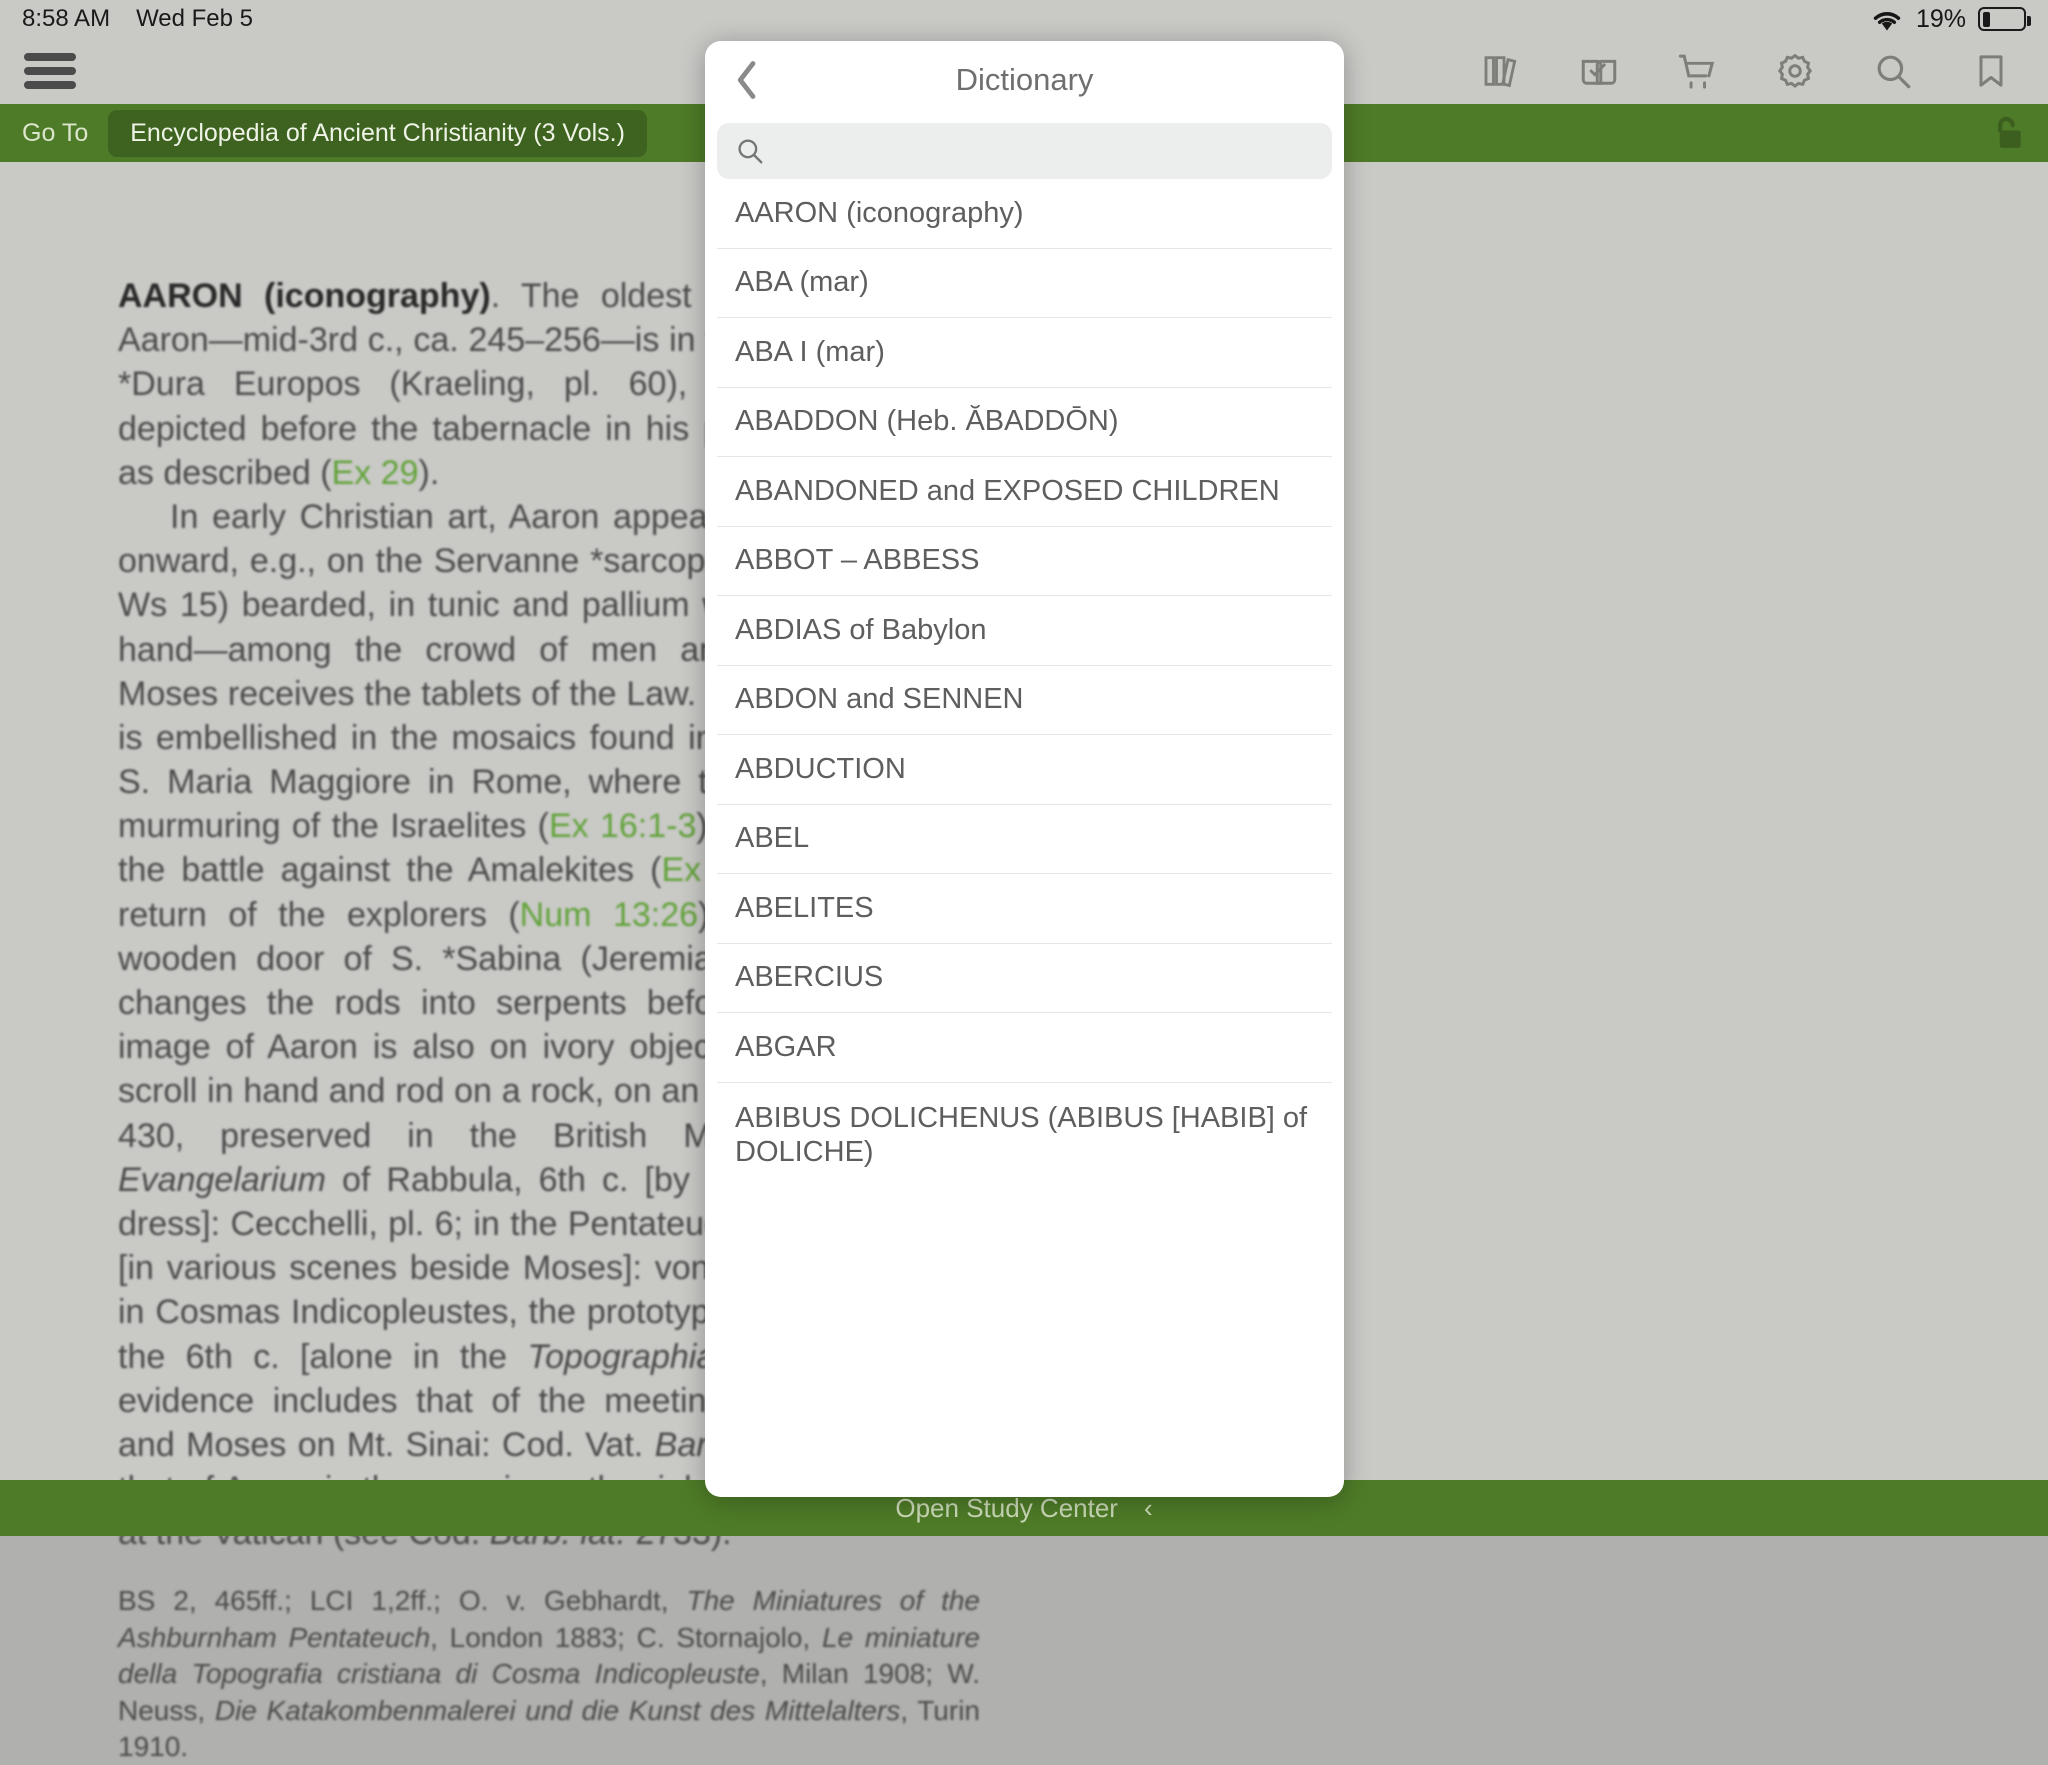 The height and width of the screenshot is (1765, 2048). I want to click on study-center-label: Open Study Center, so click(1006, 1508).